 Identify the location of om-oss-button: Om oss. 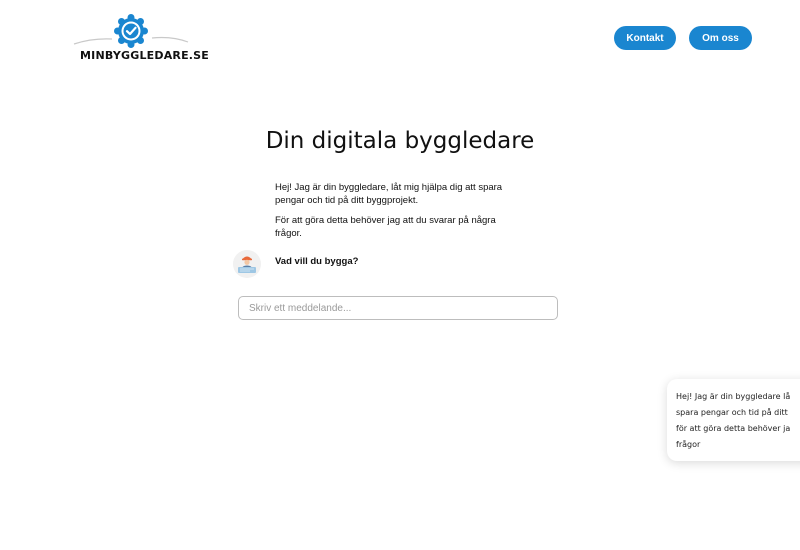
(720, 38).